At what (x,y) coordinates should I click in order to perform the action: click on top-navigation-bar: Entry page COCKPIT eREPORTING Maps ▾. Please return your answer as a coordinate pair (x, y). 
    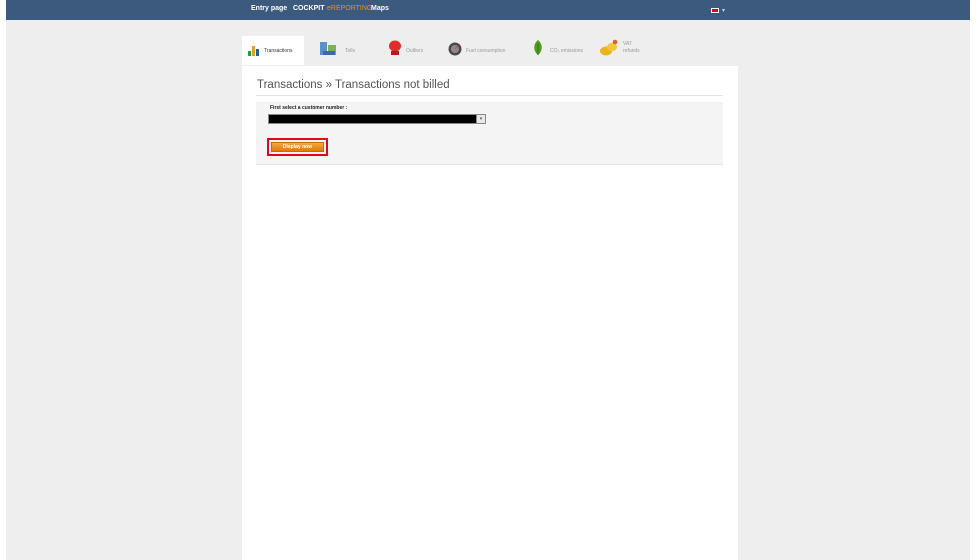
    Looking at the image, I should click on (488, 10).